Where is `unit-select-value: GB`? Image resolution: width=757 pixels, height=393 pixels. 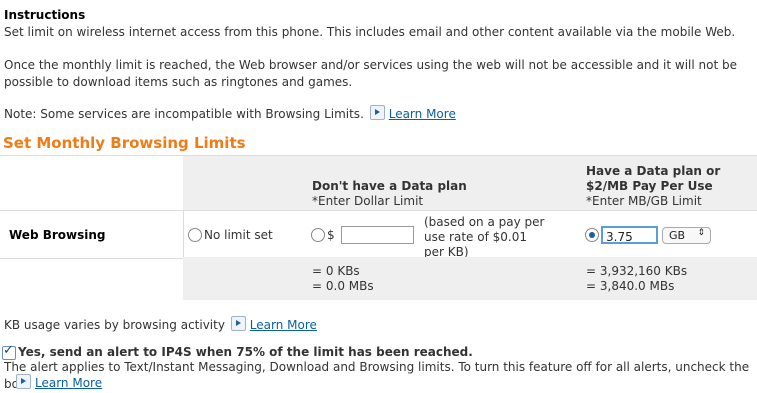 unit-select-value: GB is located at coordinates (677, 235).